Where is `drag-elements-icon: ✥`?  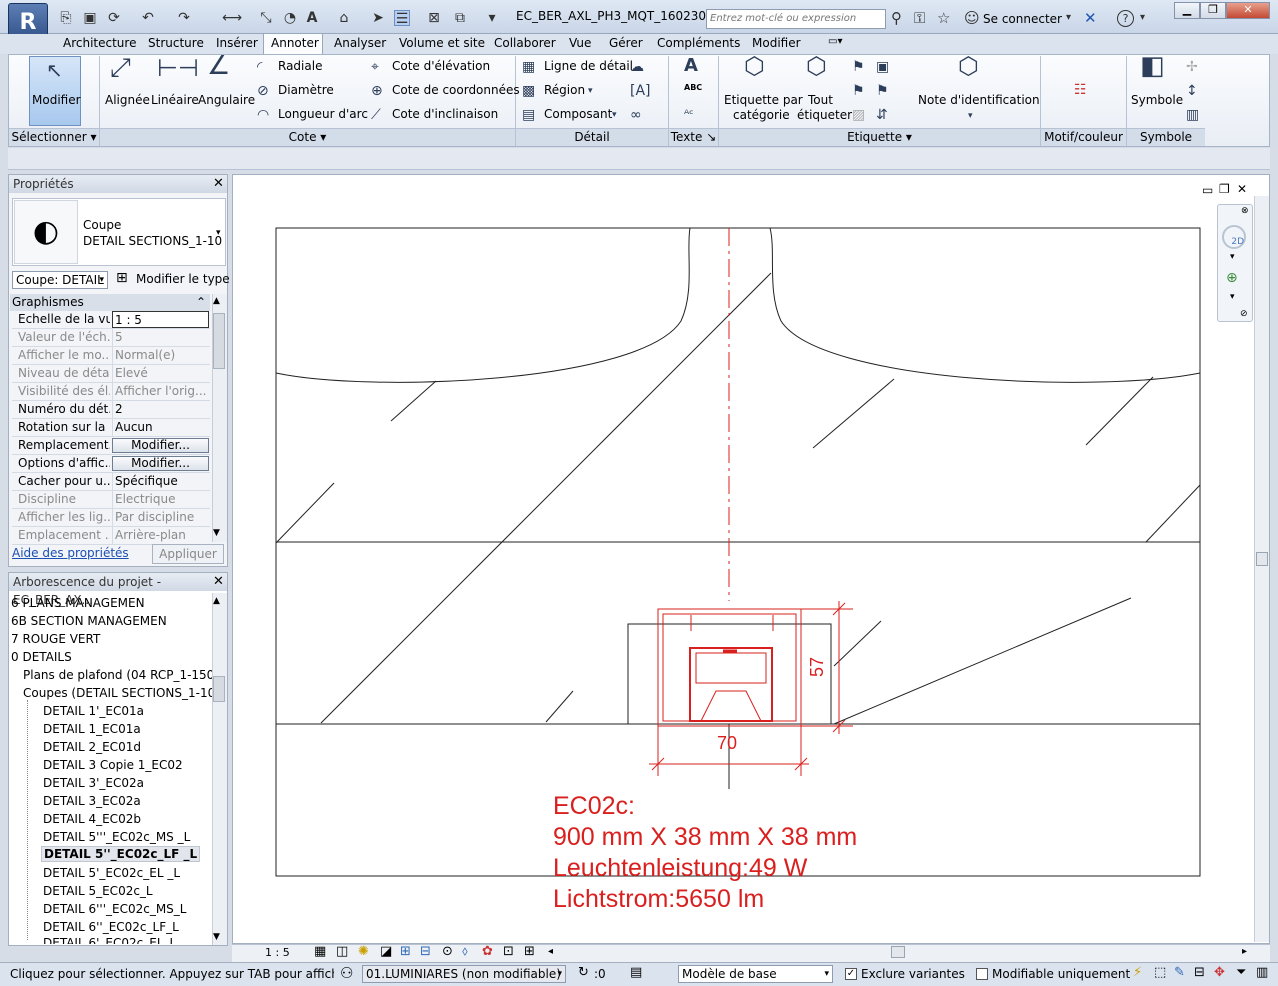
drag-elements-icon: ✥ is located at coordinates (1219, 972).